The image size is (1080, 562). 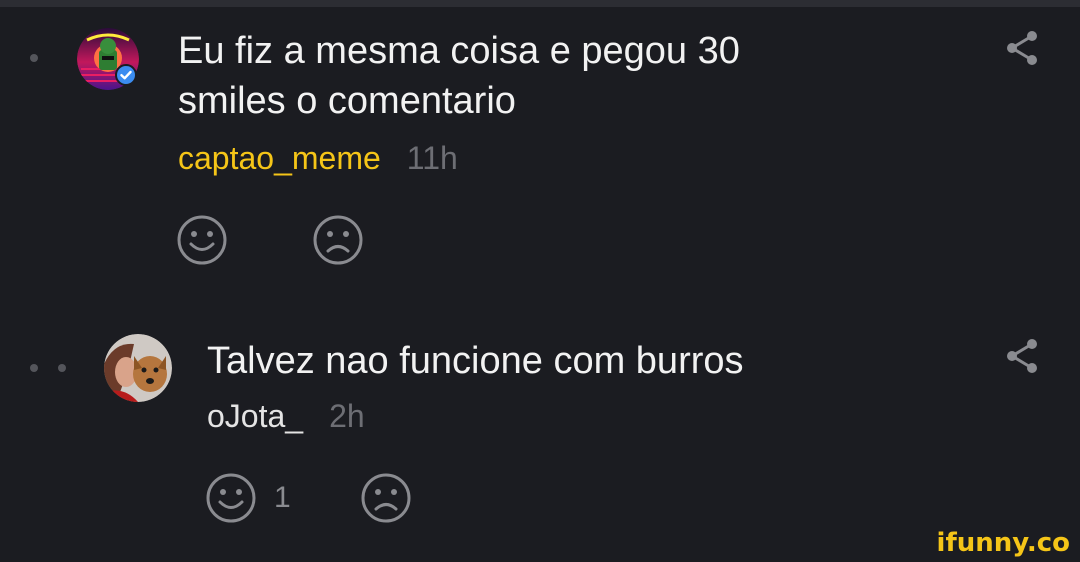 I want to click on comment-meta: captao_meme 11h, so click(x=318, y=158).